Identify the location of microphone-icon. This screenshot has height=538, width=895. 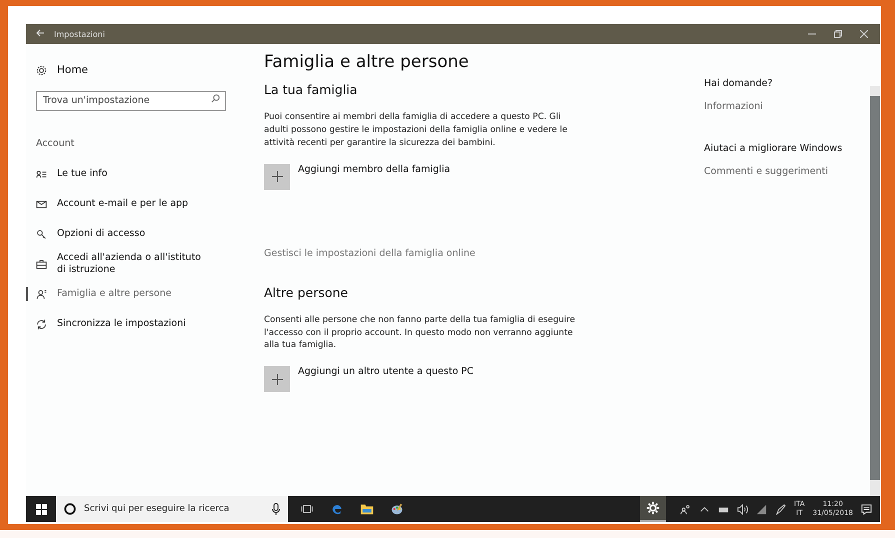
(276, 509).